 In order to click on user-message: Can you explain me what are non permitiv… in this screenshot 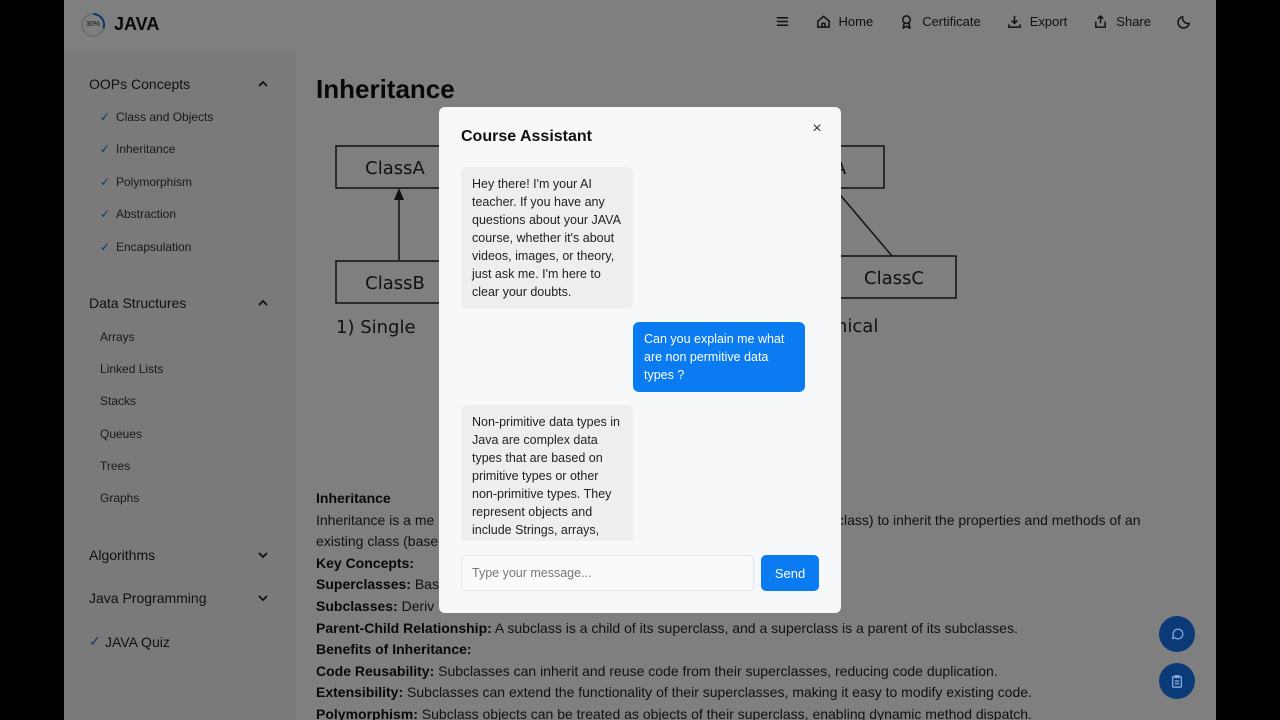, I will do `click(719, 357)`.